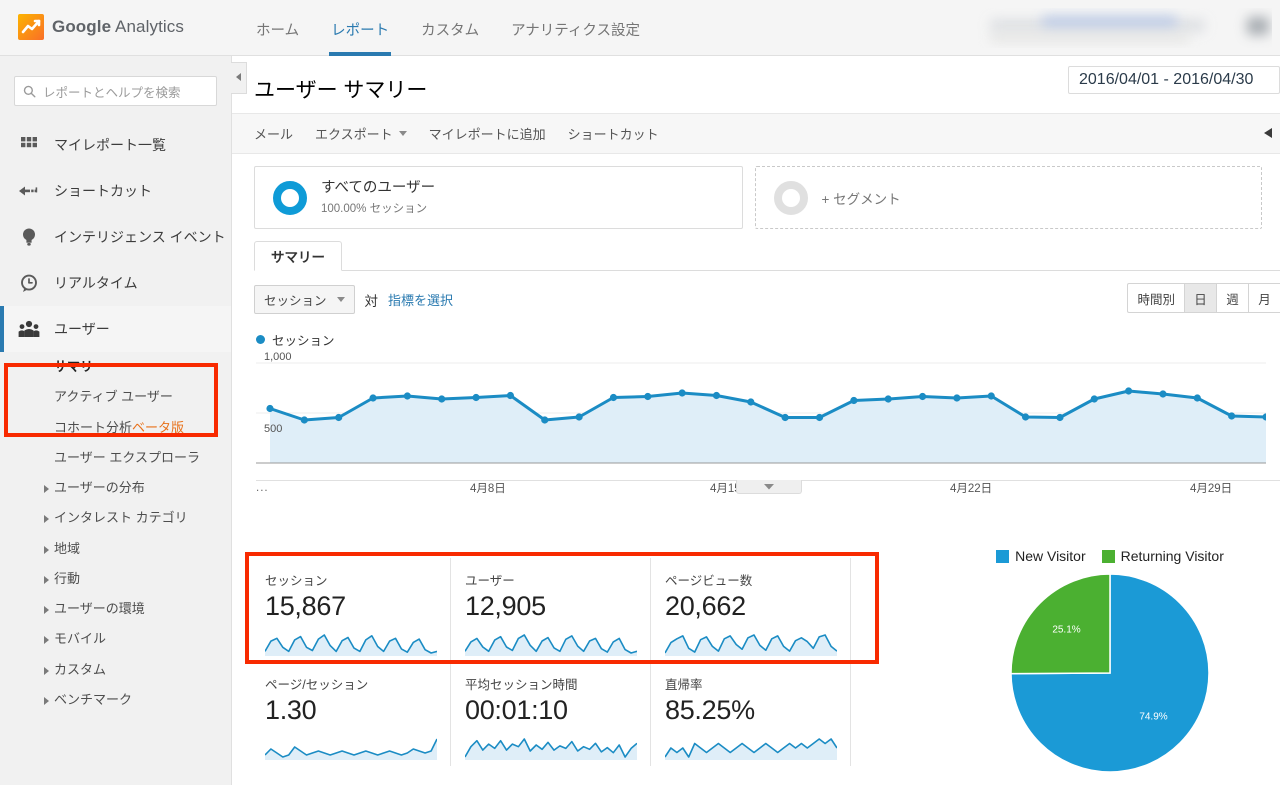 This screenshot has height=785, width=1280. I want to click on sessions-line-chart-svg, so click(761, 413).